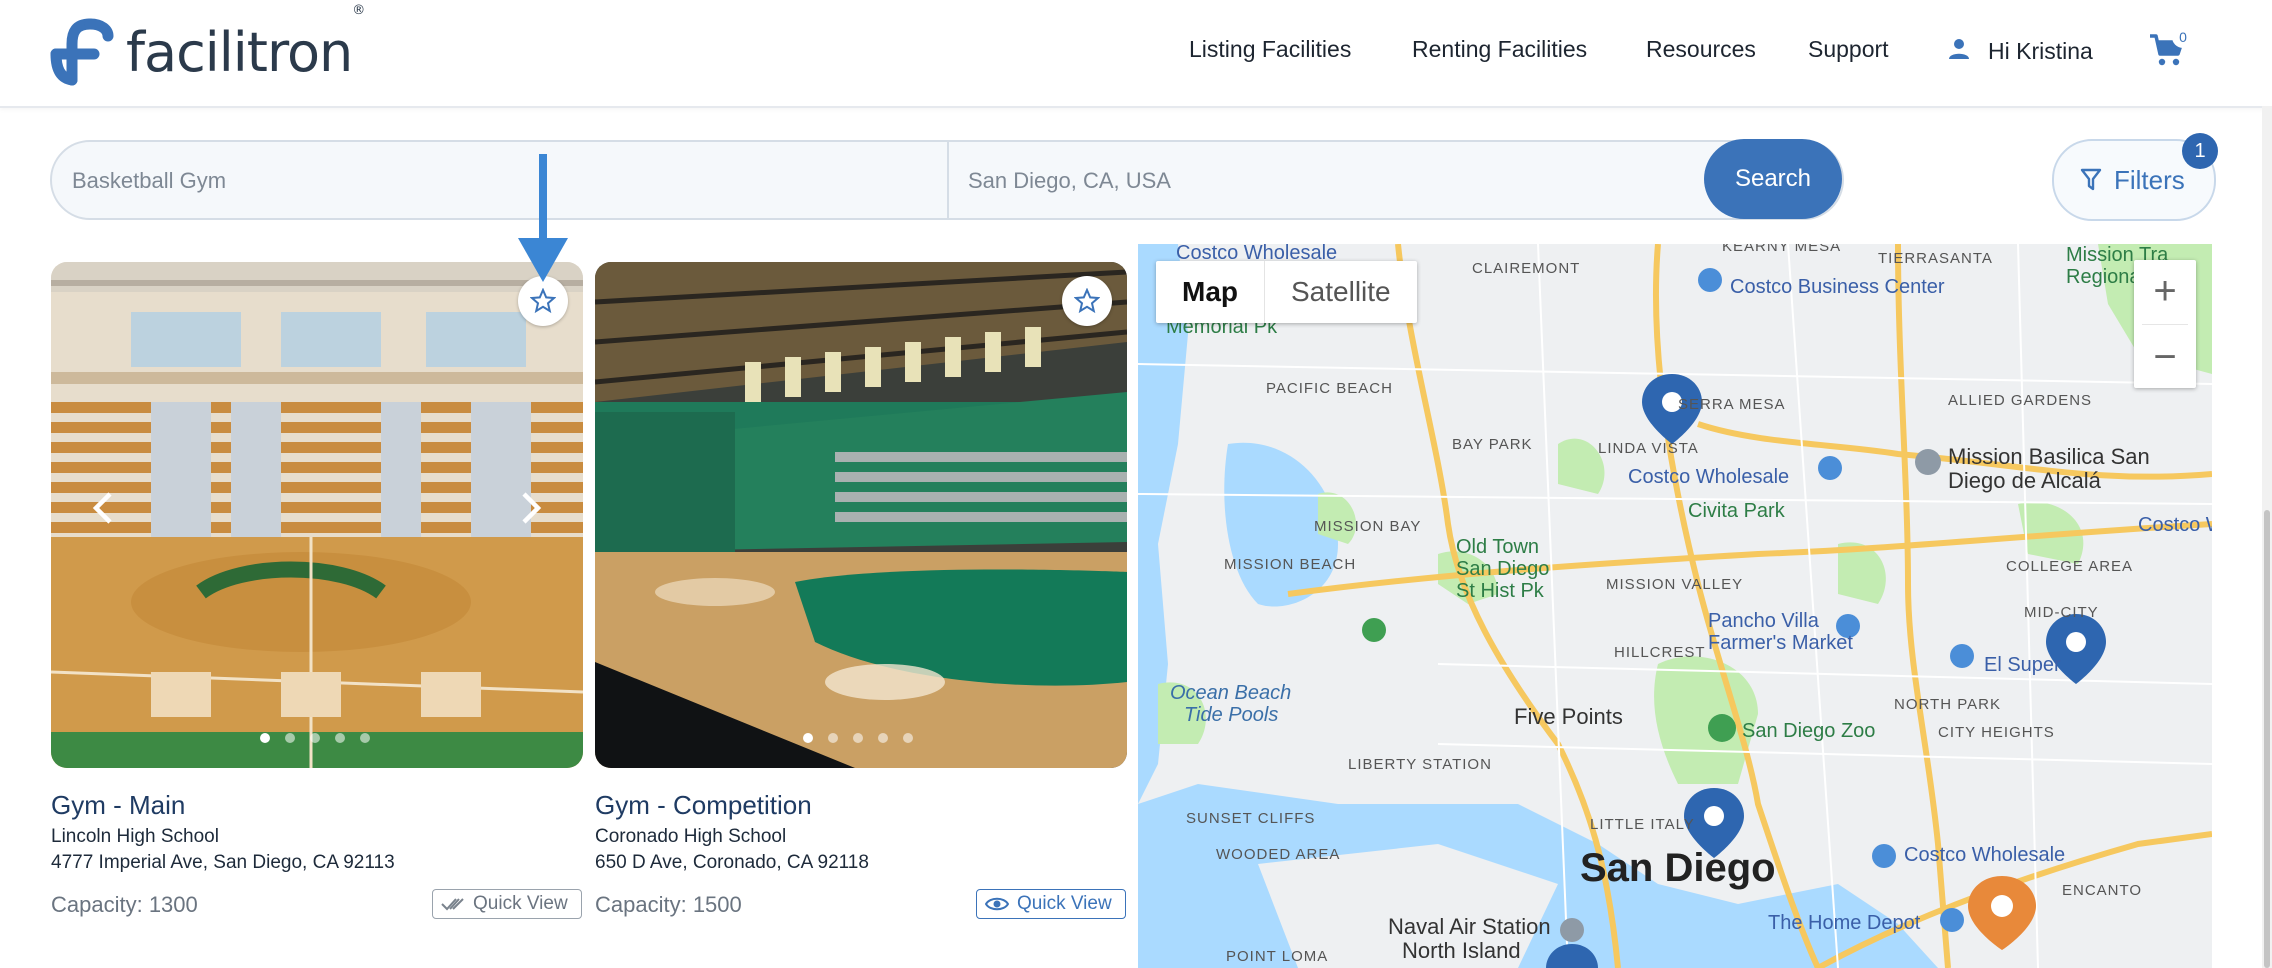 This screenshot has width=2272, height=968. I want to click on map-label: LITTLE ITALY, so click(1642, 824).